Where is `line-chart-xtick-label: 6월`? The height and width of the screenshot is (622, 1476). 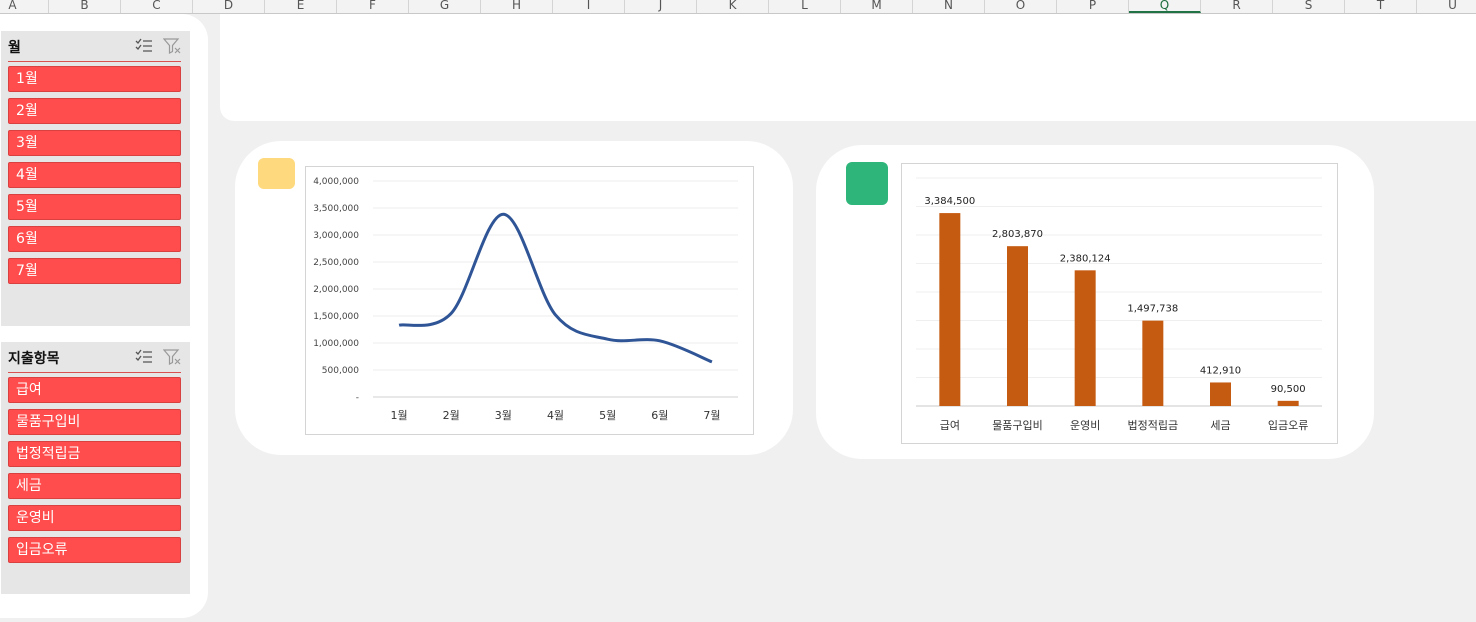 line-chart-xtick-label: 6월 is located at coordinates (659, 415).